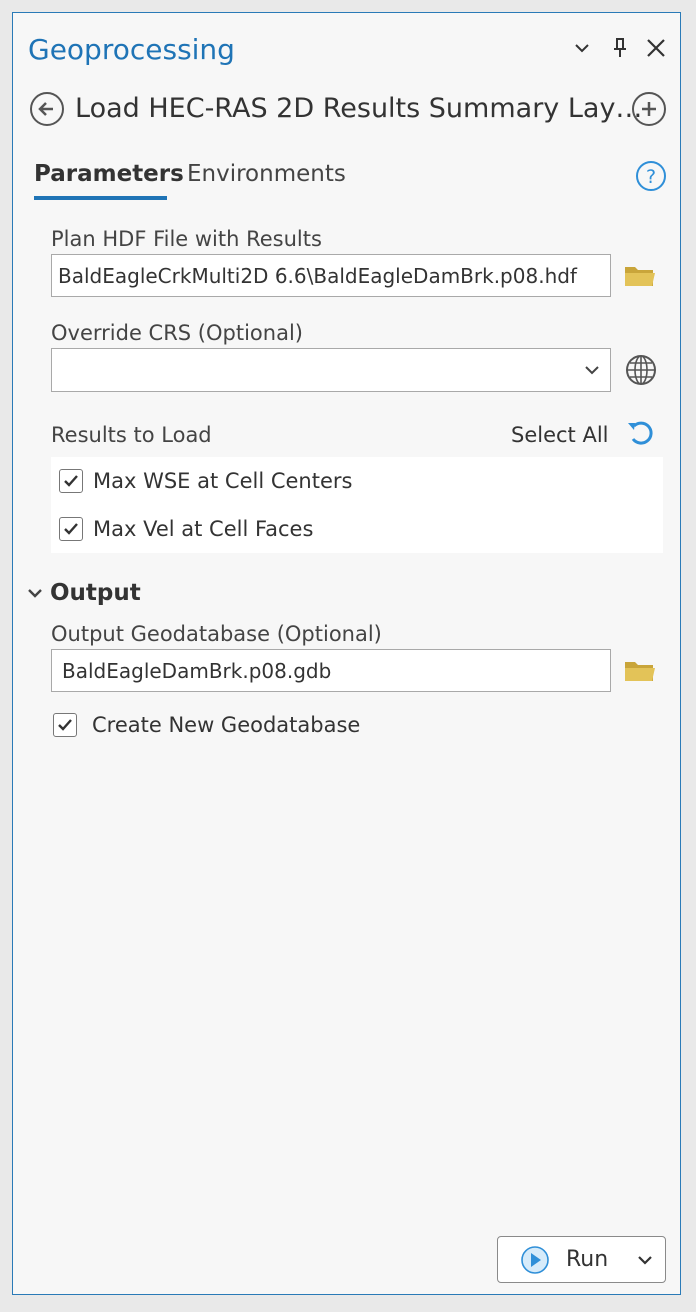 Image resolution: width=696 pixels, height=1312 pixels. I want to click on pin-icon, so click(620, 47).